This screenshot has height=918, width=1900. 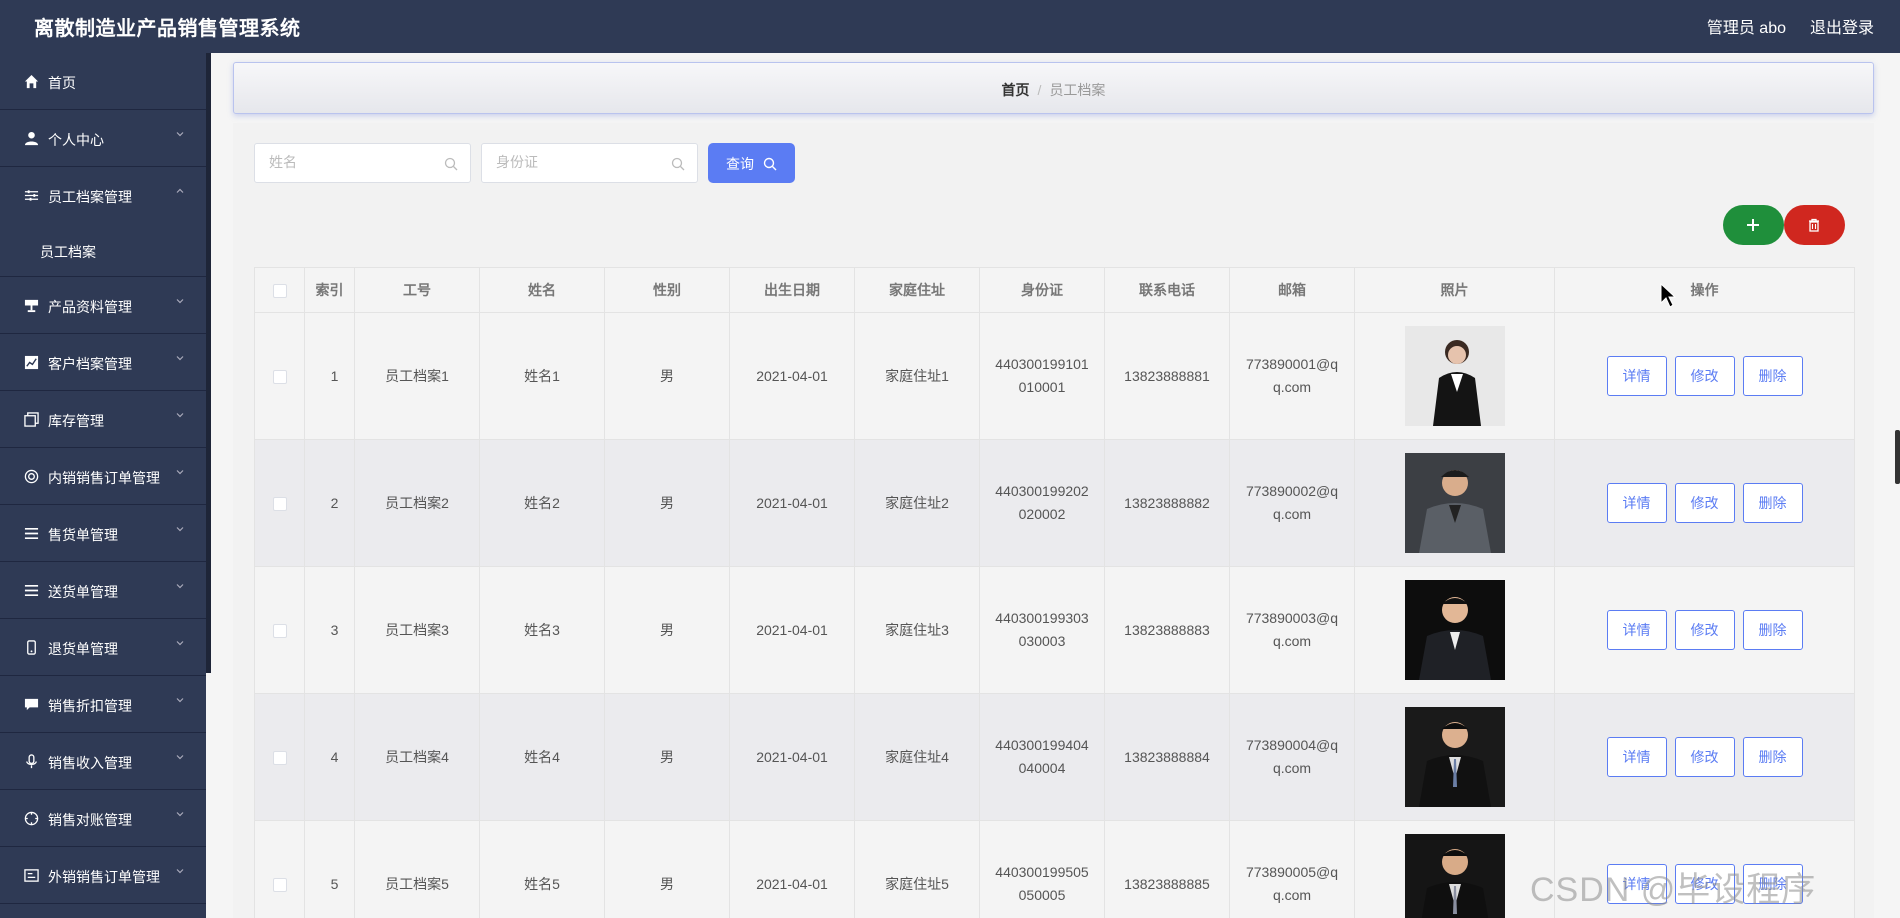 I want to click on cell-name: 姓名3, so click(x=542, y=630).